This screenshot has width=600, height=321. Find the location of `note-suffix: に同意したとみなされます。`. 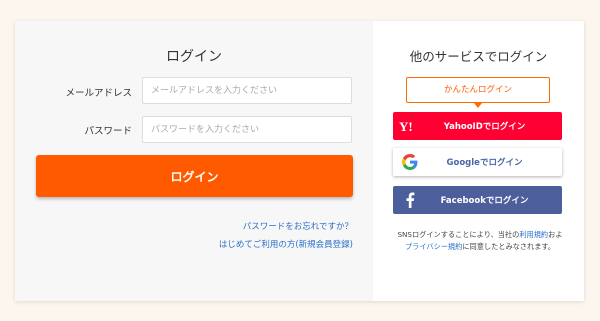

note-suffix: に同意したとみなされます。 is located at coordinates (509, 246).